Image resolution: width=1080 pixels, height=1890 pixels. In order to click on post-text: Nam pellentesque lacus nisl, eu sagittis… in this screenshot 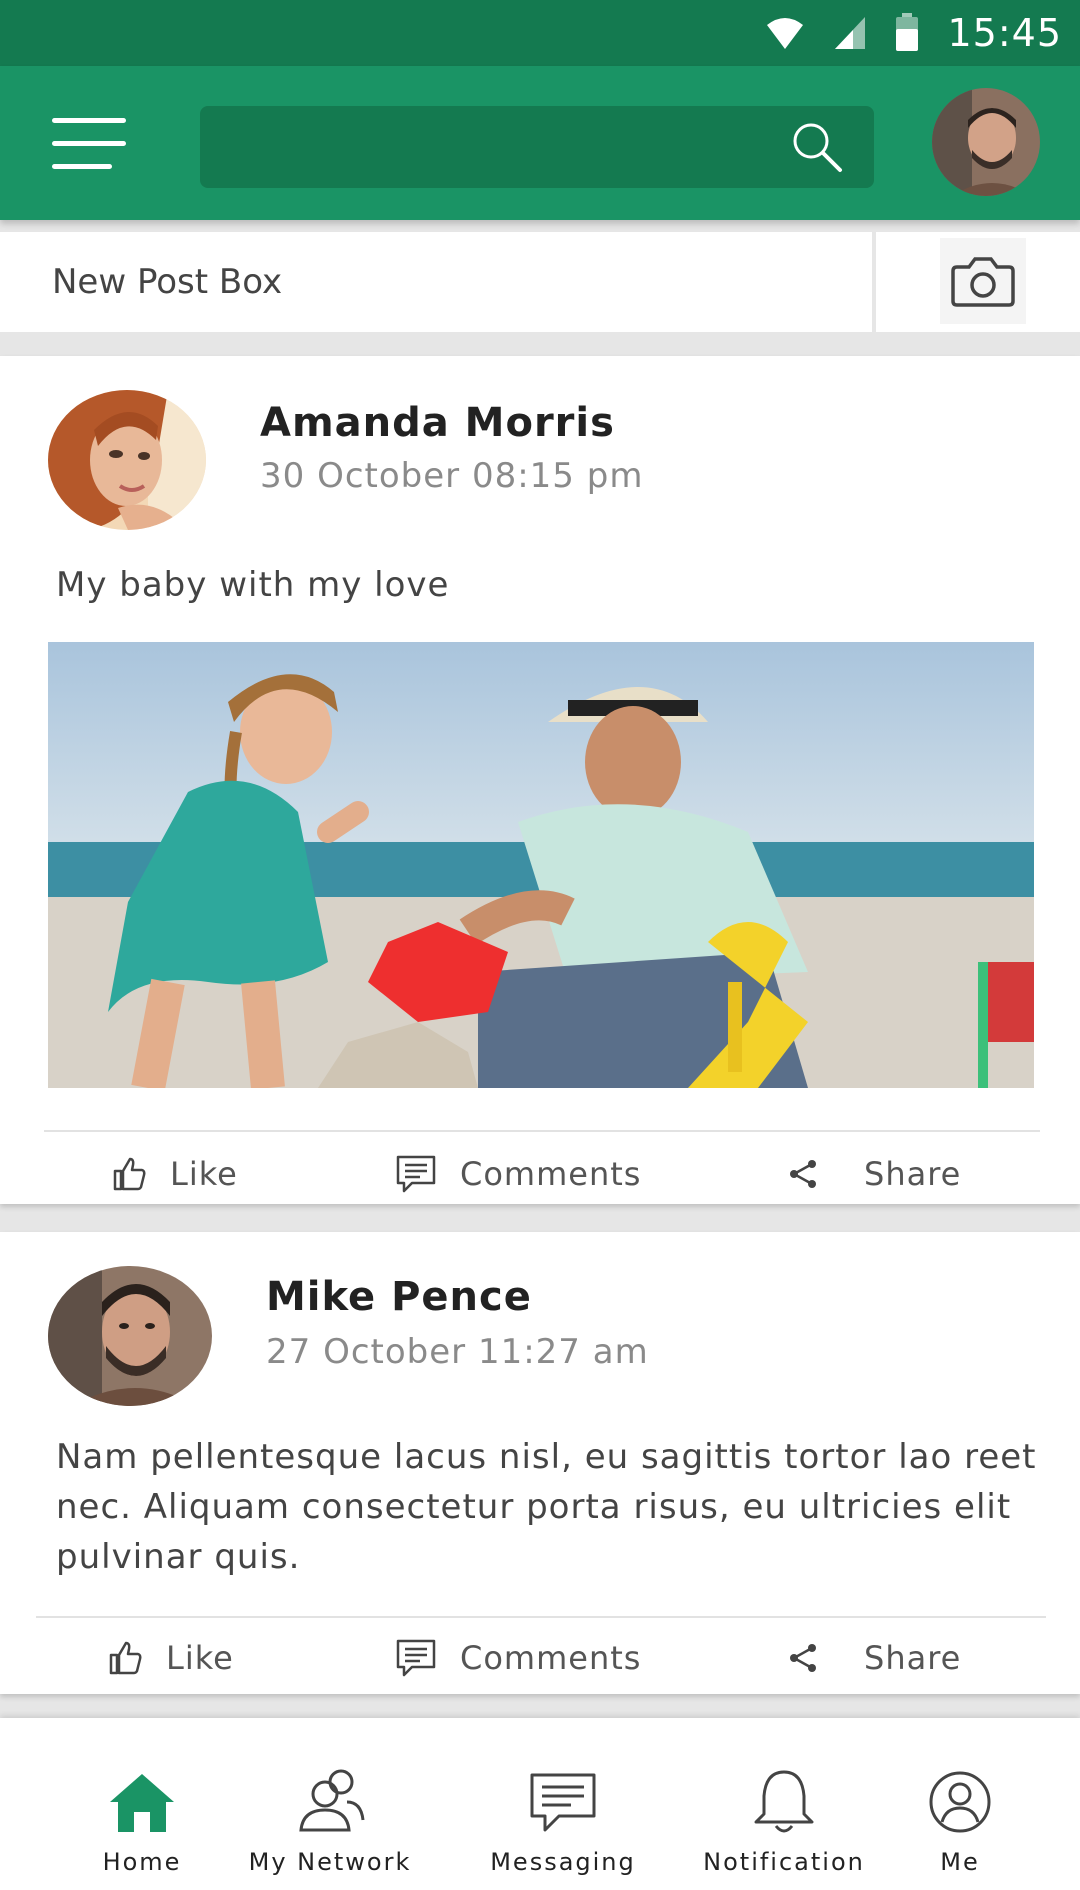, I will do `click(546, 1507)`.